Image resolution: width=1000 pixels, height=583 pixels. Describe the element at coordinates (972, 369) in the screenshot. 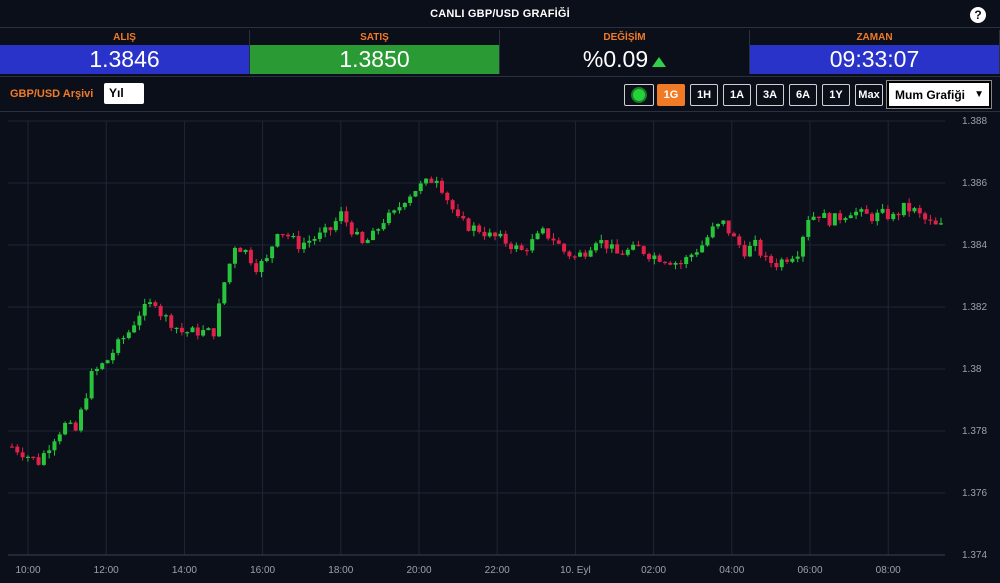

I see `y-tick-label: 1.38` at that location.